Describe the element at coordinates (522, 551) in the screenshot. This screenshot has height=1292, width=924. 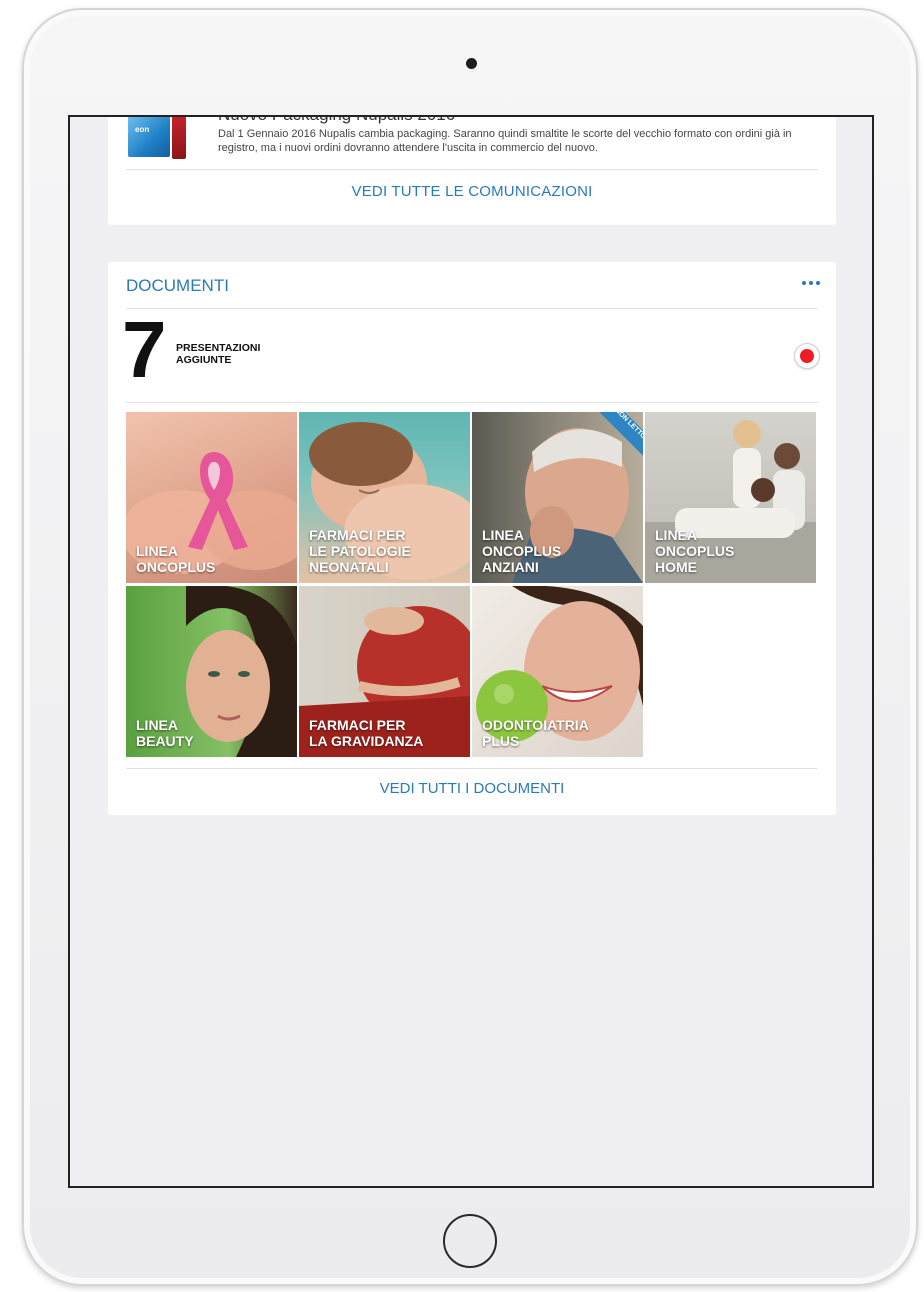
I see `tile-label: LINEA ONCOPLUS ANZIANI` at that location.